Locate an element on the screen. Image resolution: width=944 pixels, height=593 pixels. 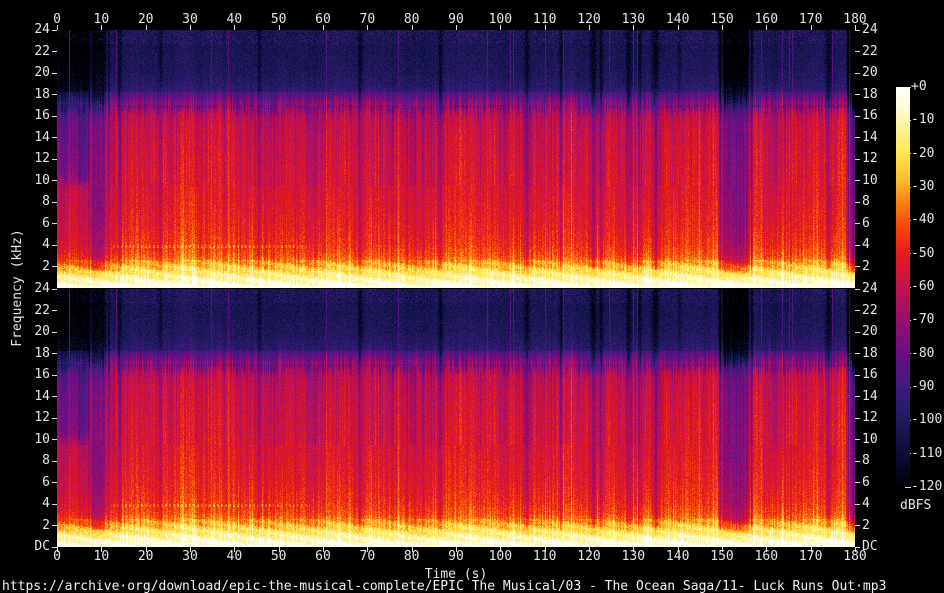
time-tick-label-bottom: 110 is located at coordinates (544, 556).